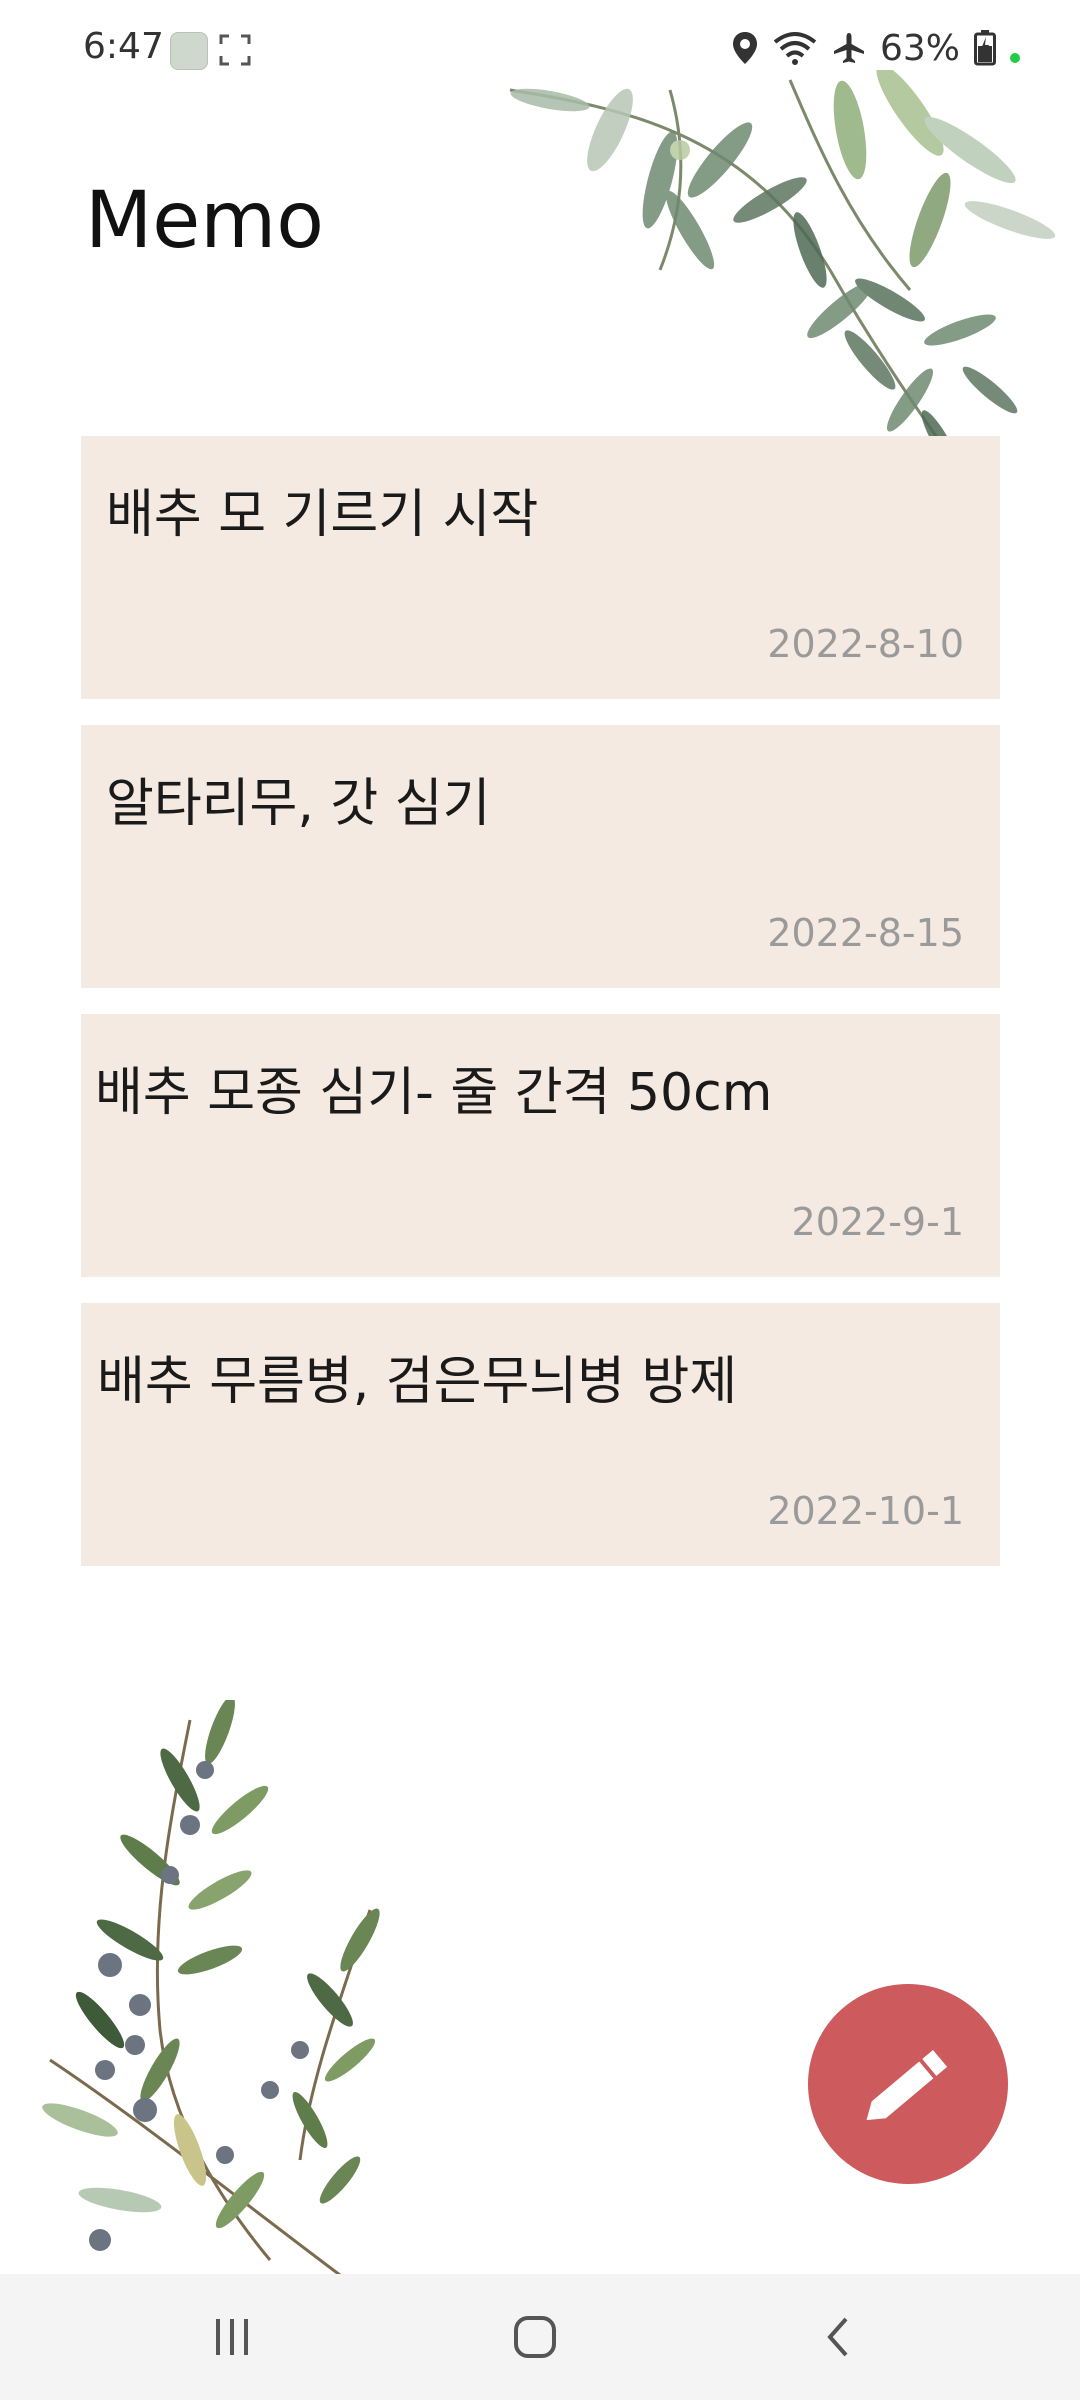 Image resolution: width=1080 pixels, height=2400 pixels. I want to click on status-bar: 6:47 63%, so click(540, 50).